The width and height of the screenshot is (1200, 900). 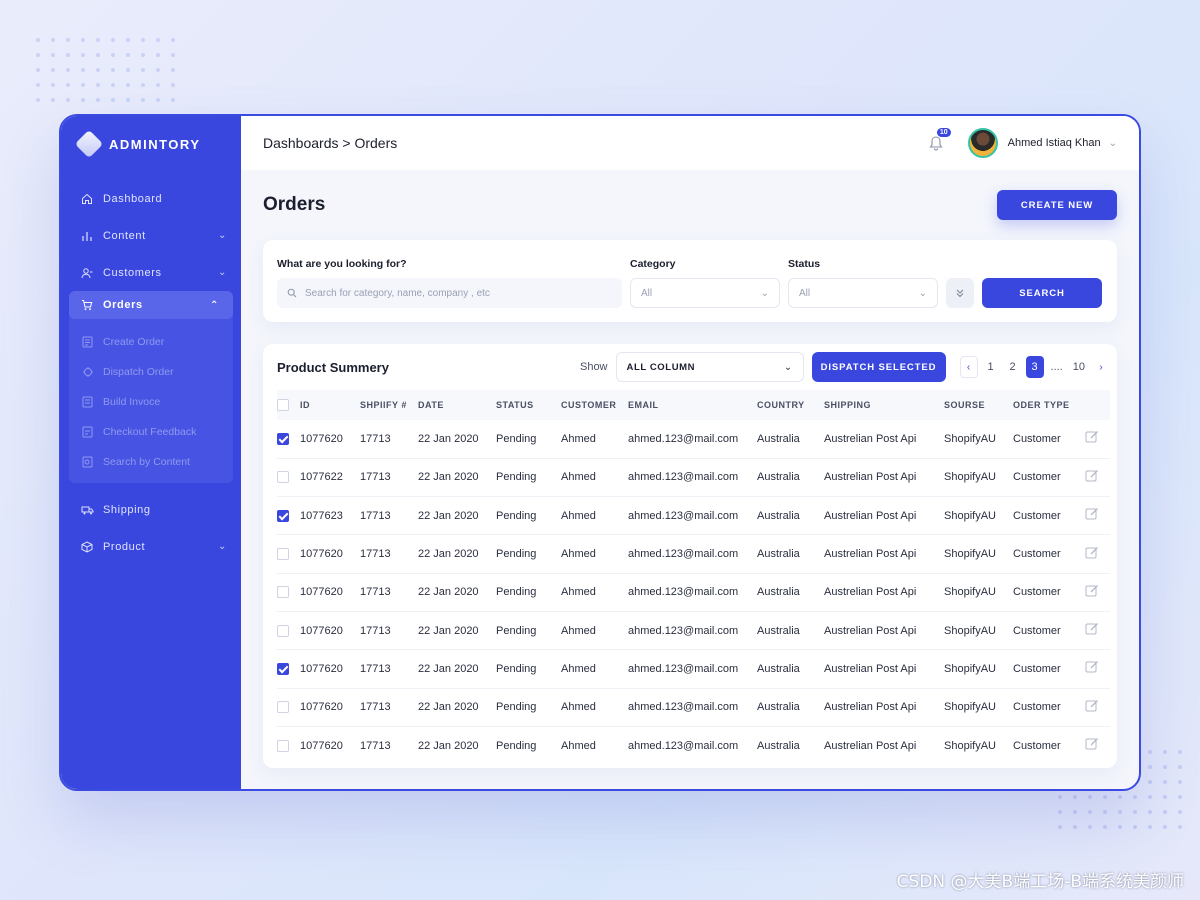 What do you see at coordinates (151, 372) in the screenshot?
I see `sidebar-subitem-dispatch-order: Dispatch Order` at bounding box center [151, 372].